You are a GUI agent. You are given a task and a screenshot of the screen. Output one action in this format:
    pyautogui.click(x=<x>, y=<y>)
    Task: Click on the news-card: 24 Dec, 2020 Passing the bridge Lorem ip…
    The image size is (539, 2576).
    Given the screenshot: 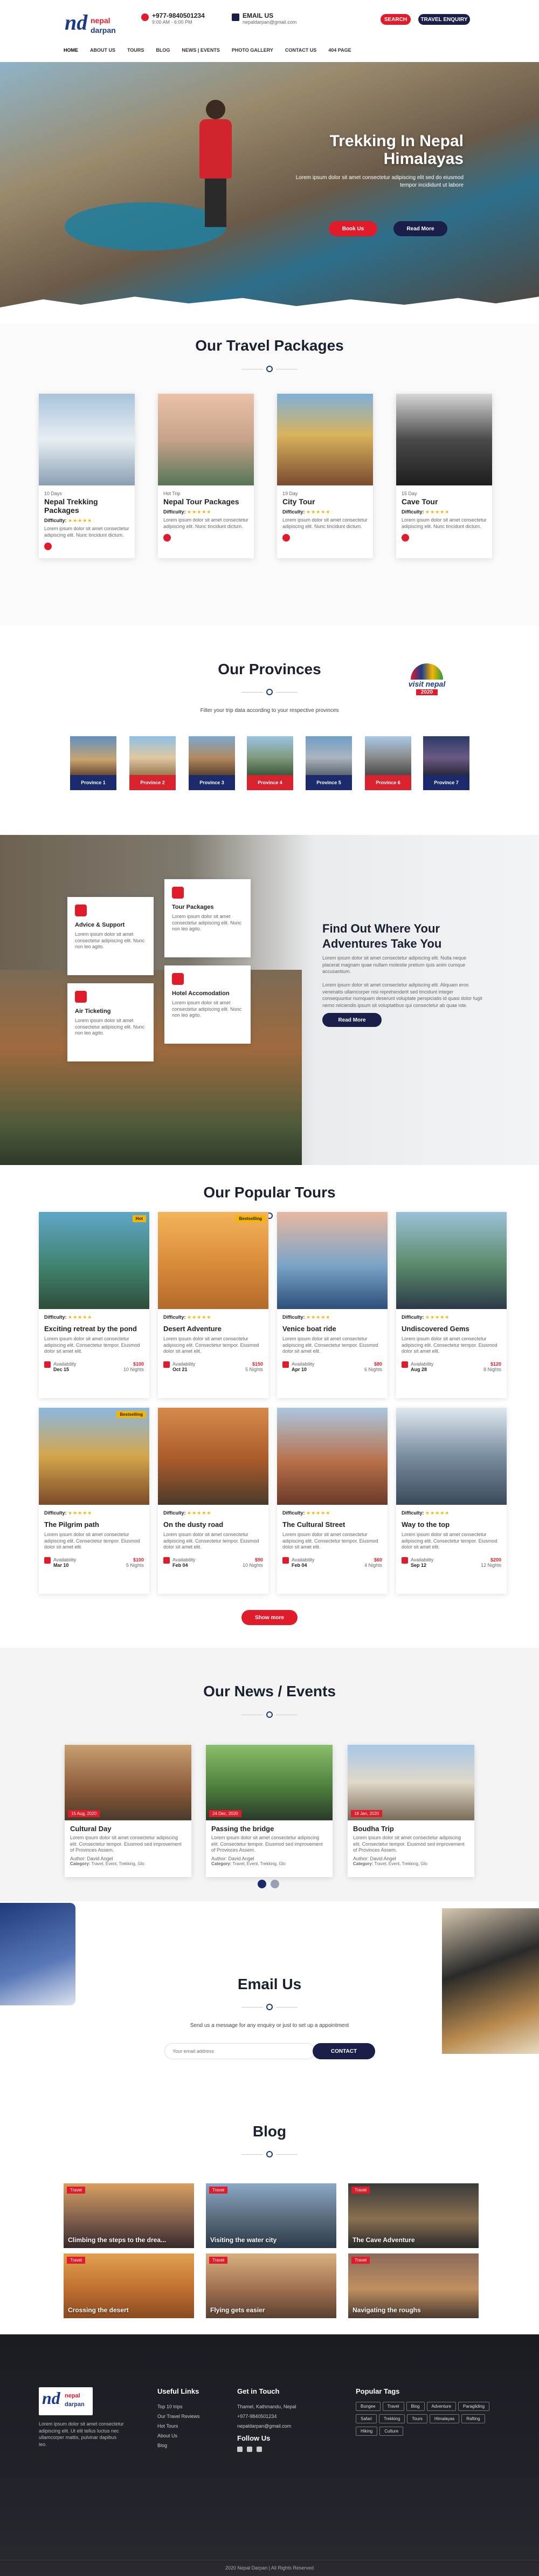 What is the action you would take?
    pyautogui.click(x=269, y=1811)
    